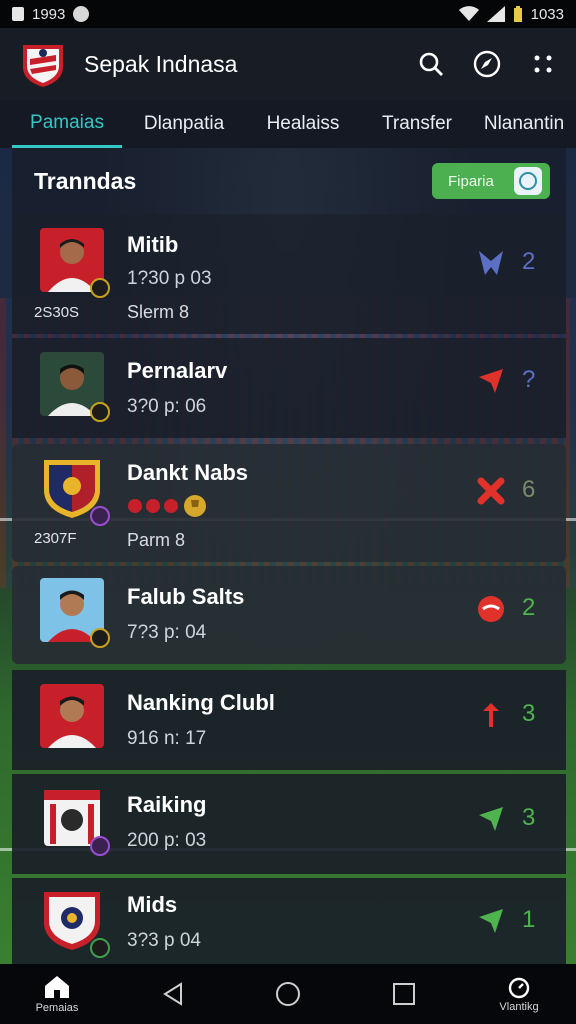 The height and width of the screenshot is (1024, 576). What do you see at coordinates (167, 406) in the screenshot?
I see `item-detail: 3?0 p: 06` at bounding box center [167, 406].